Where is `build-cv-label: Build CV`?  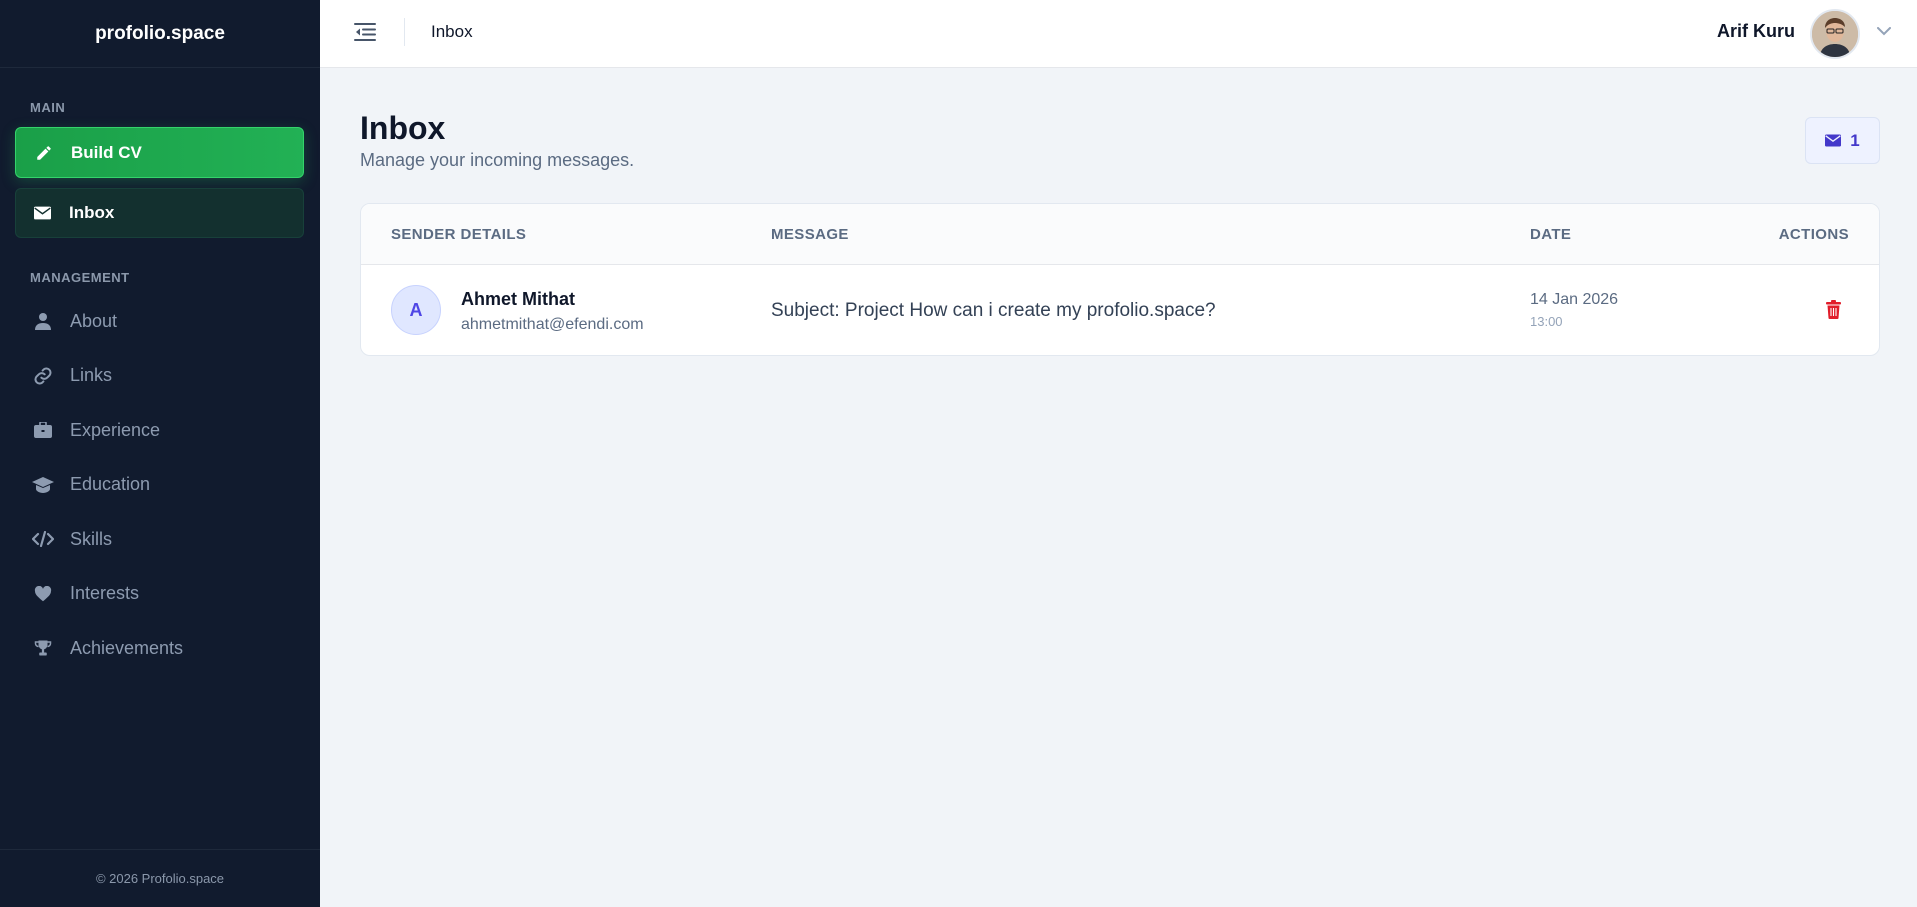 build-cv-label: Build CV is located at coordinates (106, 152).